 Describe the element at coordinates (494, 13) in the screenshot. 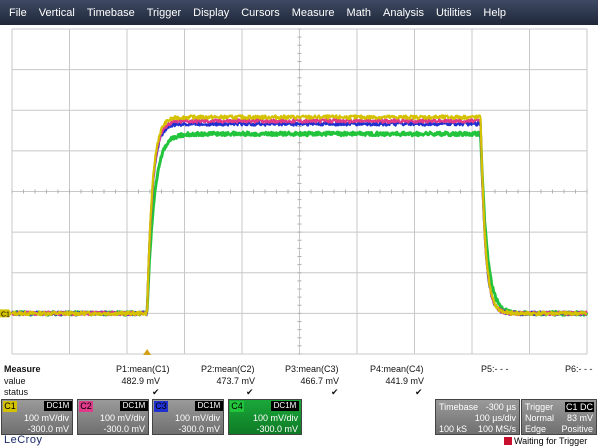

I see `menu-help: Help` at that location.